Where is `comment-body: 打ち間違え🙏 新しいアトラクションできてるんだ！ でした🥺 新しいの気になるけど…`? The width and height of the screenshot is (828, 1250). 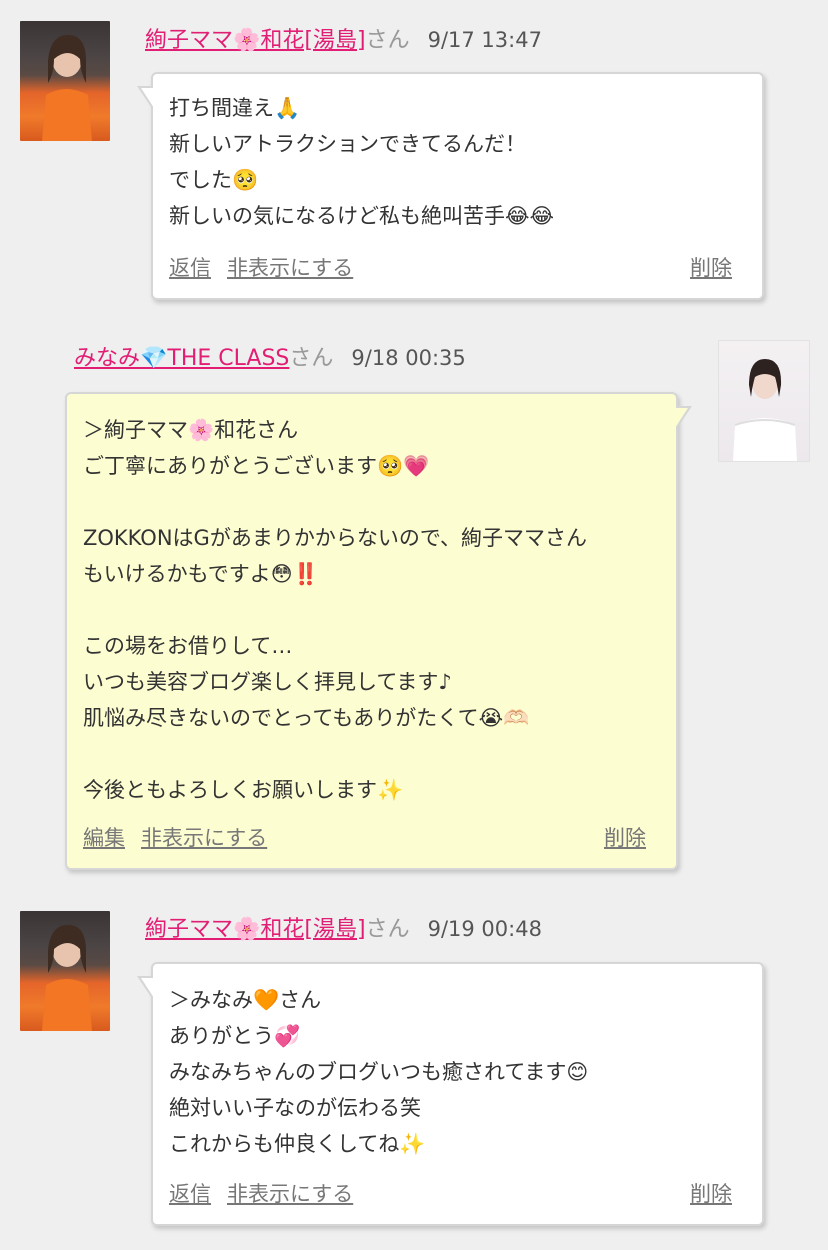 comment-body: 打ち間違え🙏 新しいアトラクションできてるんだ！ でした🥺 新しいの気になるけど… is located at coordinates (362, 162).